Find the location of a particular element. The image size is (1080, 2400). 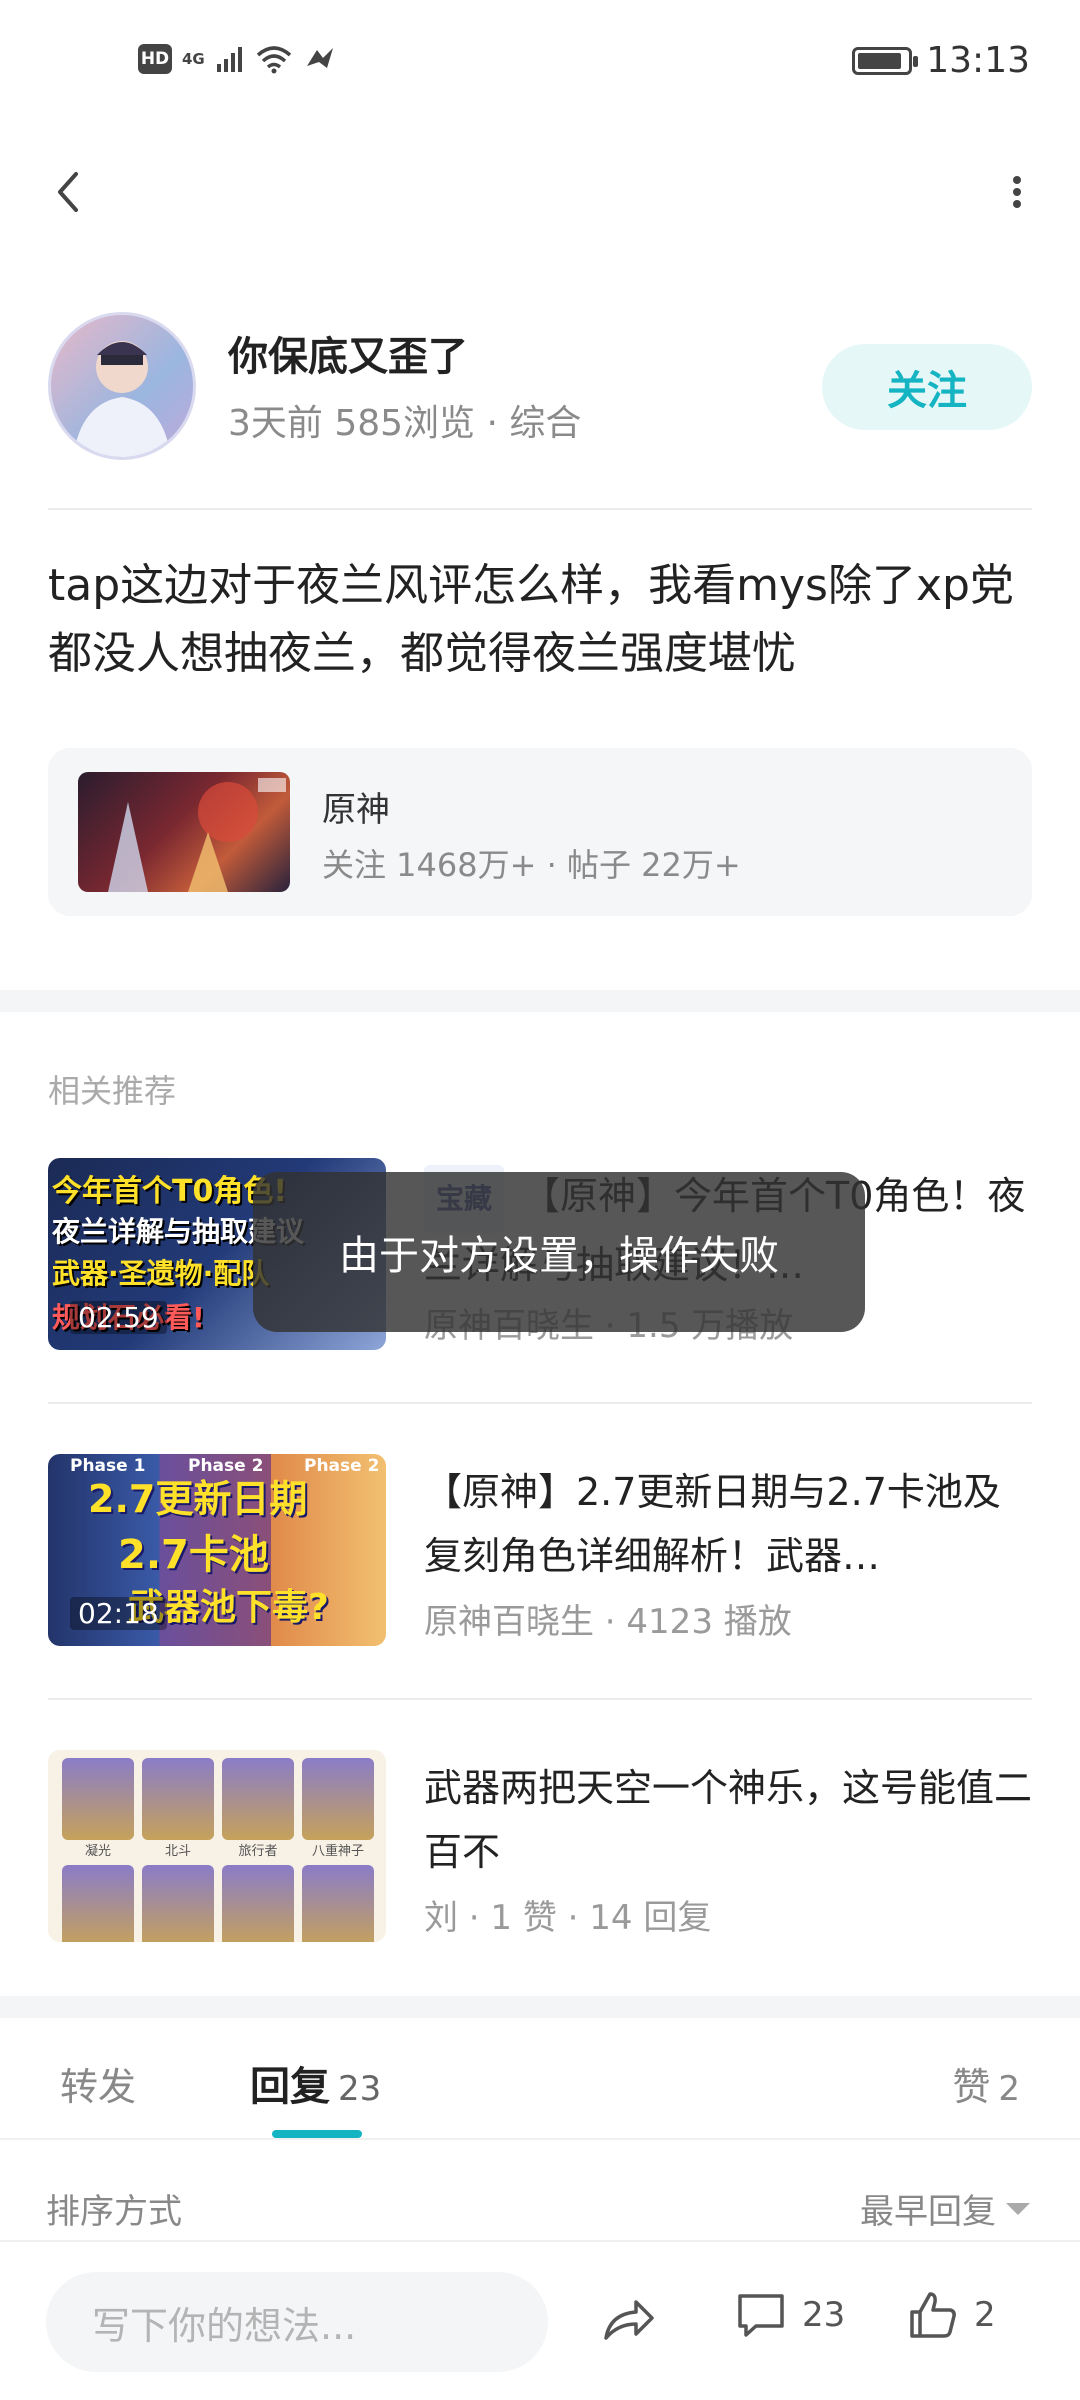

video-duration: 02:59 is located at coordinates (118, 1317).